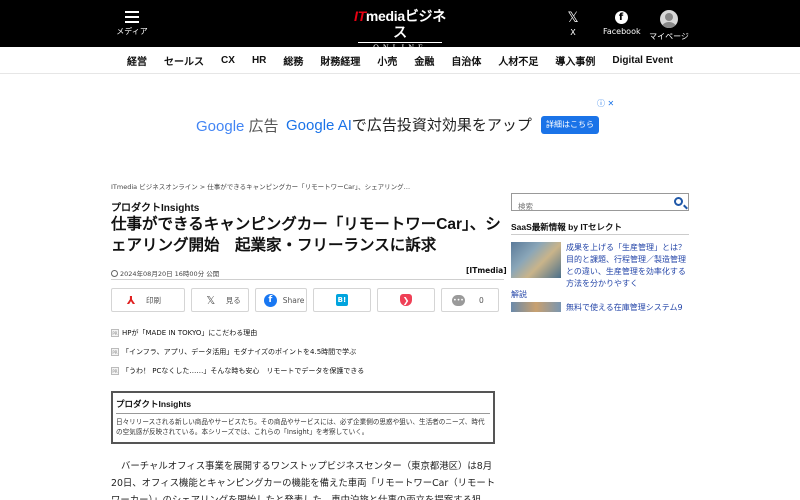  Describe the element at coordinates (280, 300) in the screenshot. I see `facebook-share-button: f Share` at that location.